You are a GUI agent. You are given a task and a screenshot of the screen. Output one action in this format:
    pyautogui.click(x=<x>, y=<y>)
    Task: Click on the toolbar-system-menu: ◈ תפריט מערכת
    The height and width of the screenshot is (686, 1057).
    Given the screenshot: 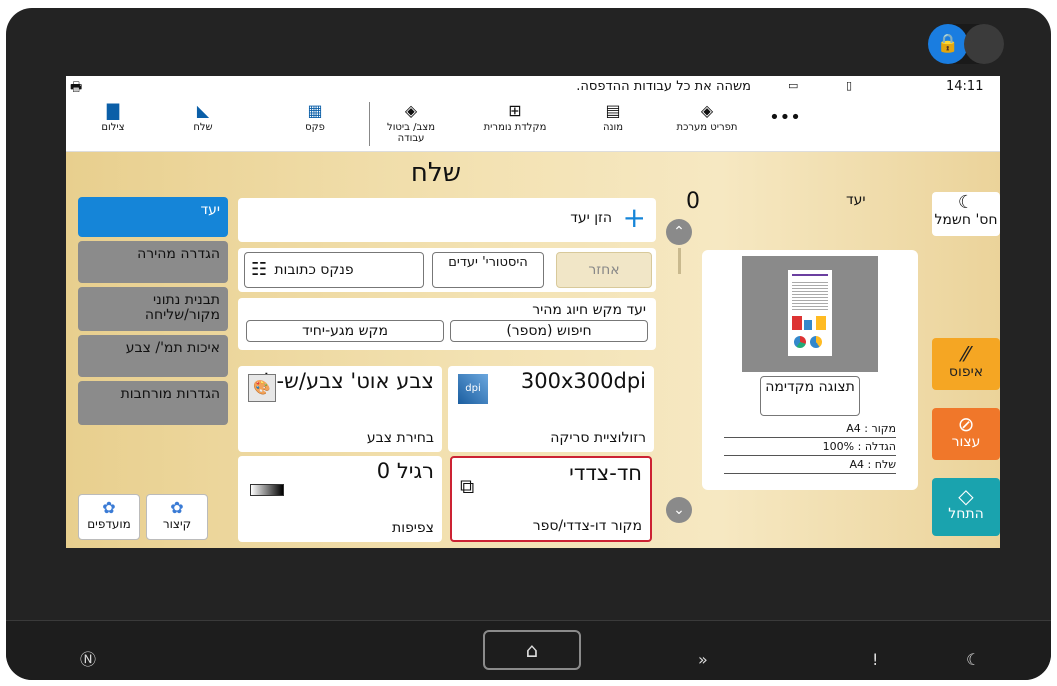 What is the action you would take?
    pyautogui.click(x=707, y=117)
    